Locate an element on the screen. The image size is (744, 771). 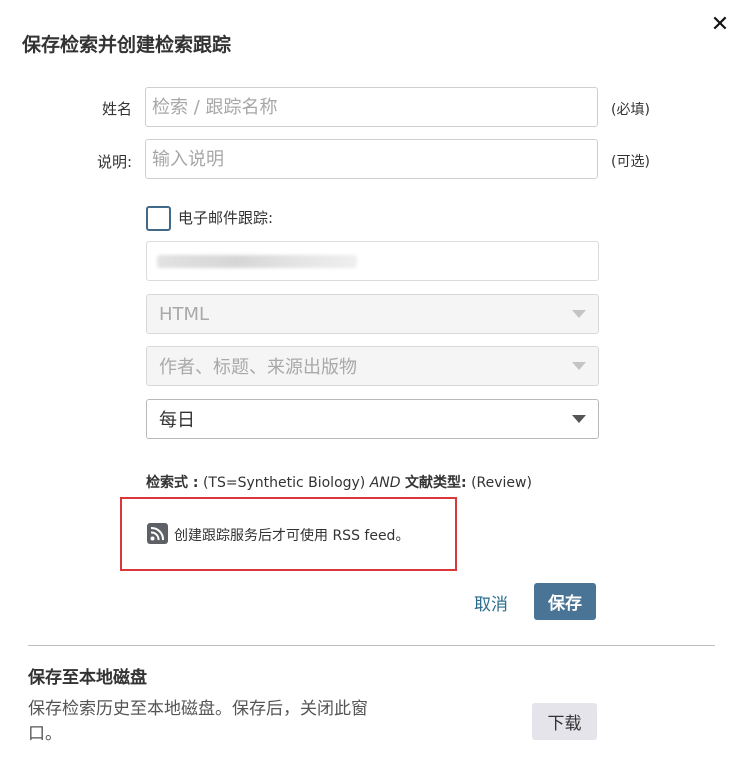
required-note: (必填) is located at coordinates (630, 110).